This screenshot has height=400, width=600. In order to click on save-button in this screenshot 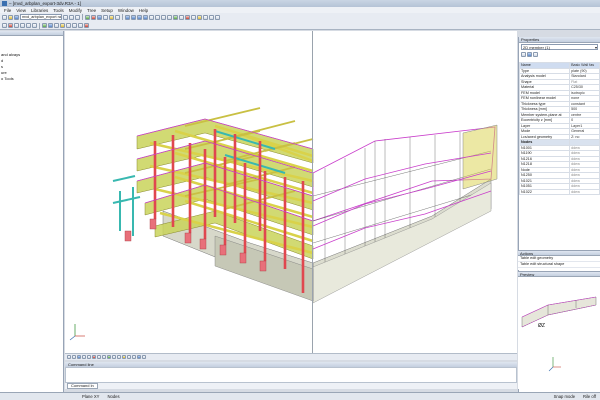, I will do `click(16, 17)`.